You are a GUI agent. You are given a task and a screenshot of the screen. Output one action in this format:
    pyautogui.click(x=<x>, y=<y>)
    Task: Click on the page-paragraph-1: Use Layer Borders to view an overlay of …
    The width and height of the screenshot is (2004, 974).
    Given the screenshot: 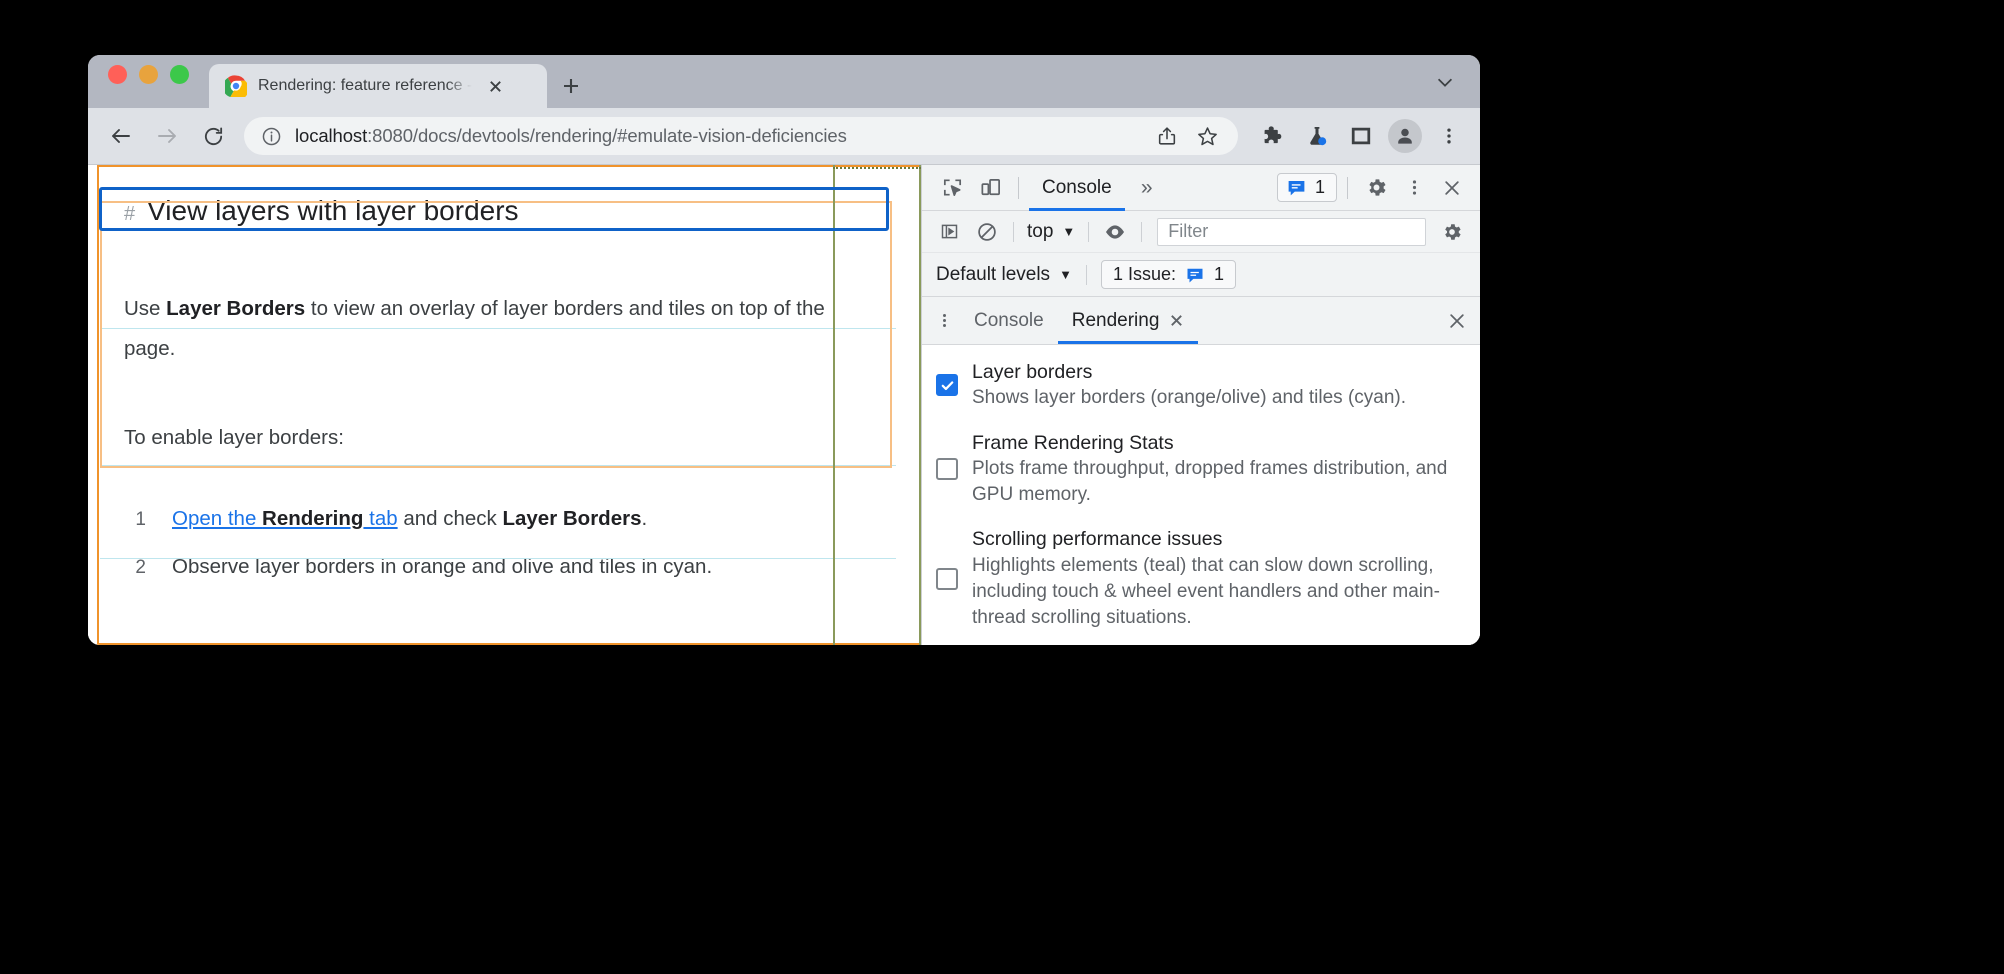 What is the action you would take?
    pyautogui.click(x=502, y=329)
    